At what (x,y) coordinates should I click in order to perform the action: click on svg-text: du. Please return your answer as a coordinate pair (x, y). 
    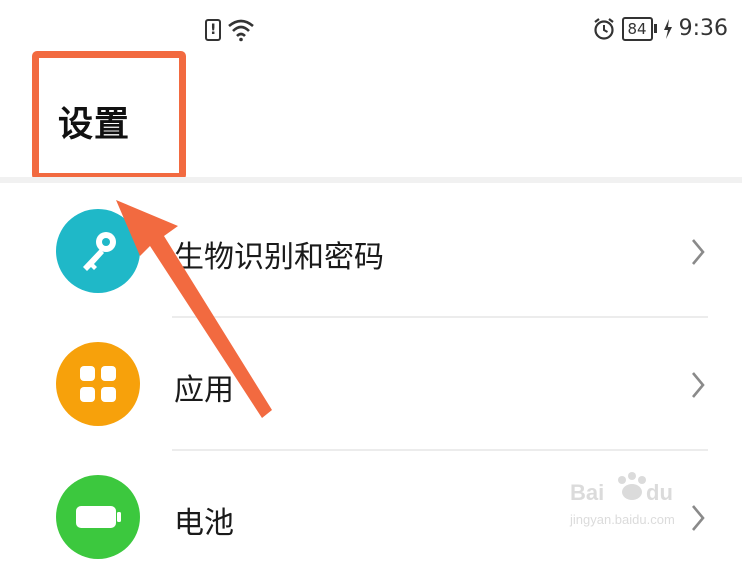
    Looking at the image, I should click on (659, 492).